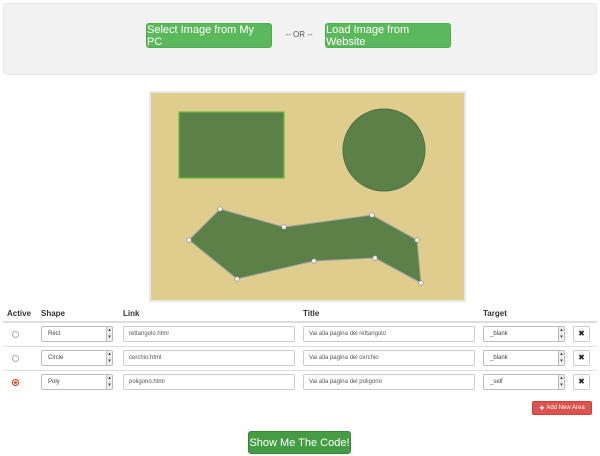 The height and width of the screenshot is (456, 600). I want to click on title-input: Vai alla pagina del cerchio, so click(389, 358).